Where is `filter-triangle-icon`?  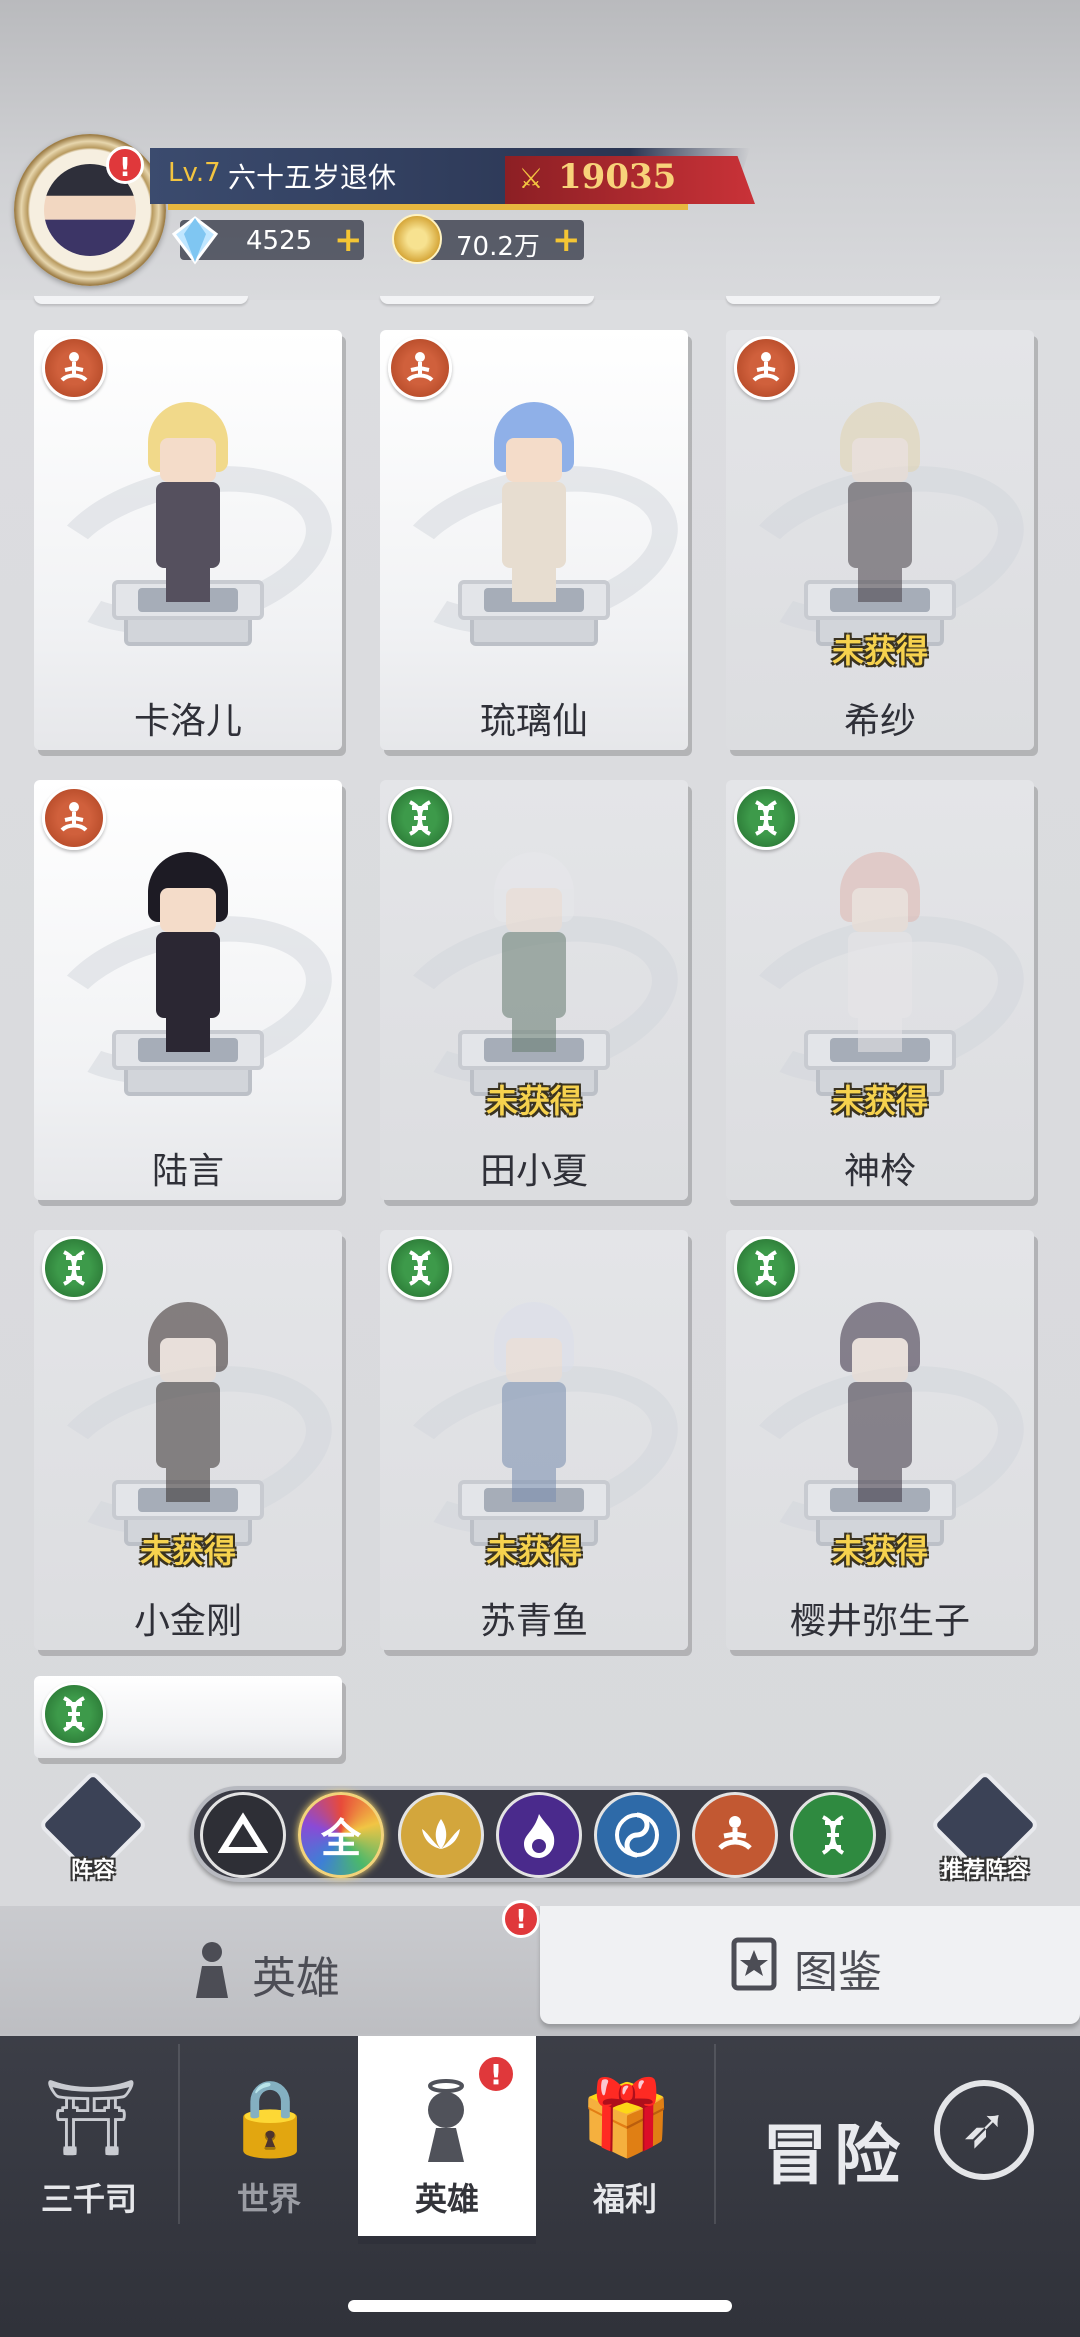
filter-triangle-icon is located at coordinates (243, 1835).